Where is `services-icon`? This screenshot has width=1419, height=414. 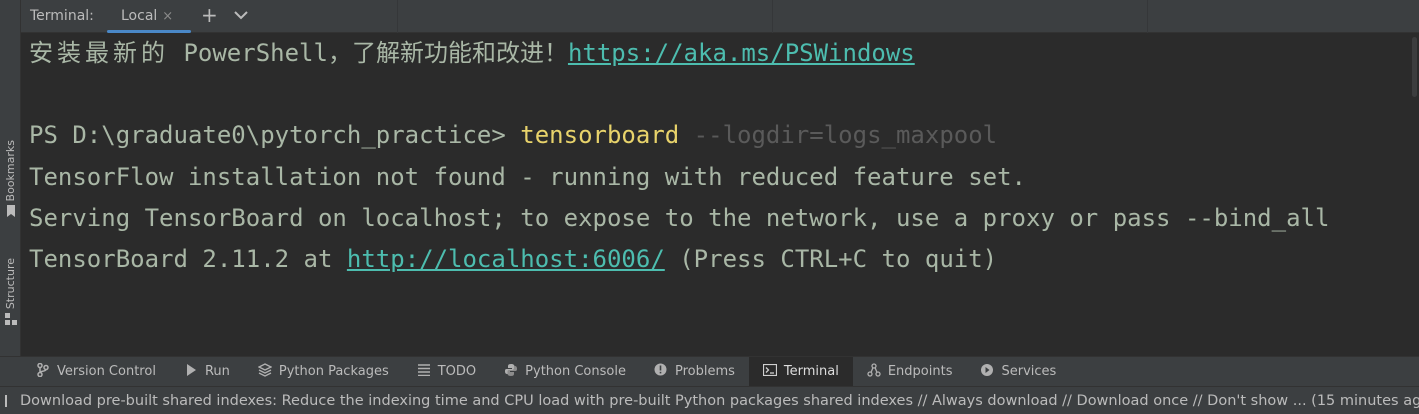
services-icon is located at coordinates (987, 372).